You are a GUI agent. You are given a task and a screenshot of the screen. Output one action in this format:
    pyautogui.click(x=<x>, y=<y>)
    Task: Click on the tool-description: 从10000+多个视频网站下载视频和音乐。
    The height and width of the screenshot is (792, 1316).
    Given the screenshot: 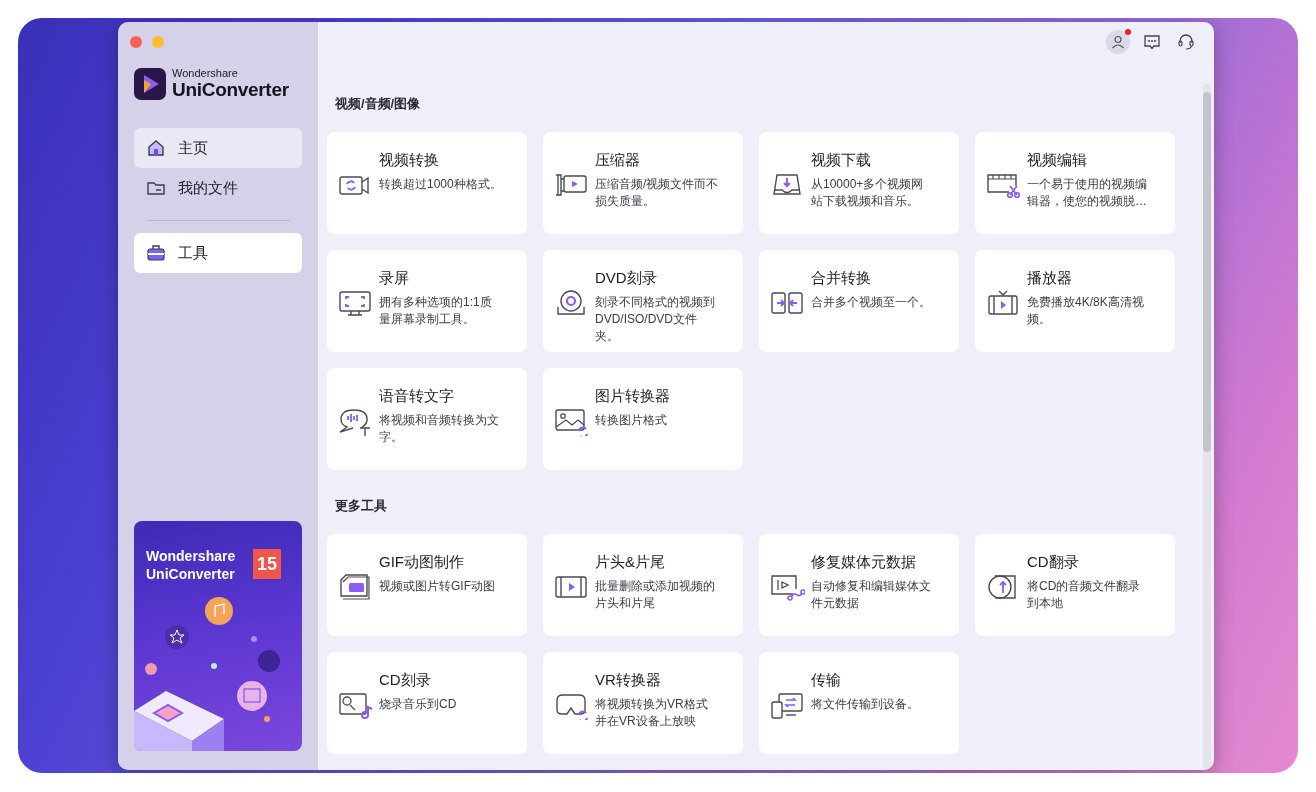 What is the action you would take?
    pyautogui.click(x=868, y=193)
    